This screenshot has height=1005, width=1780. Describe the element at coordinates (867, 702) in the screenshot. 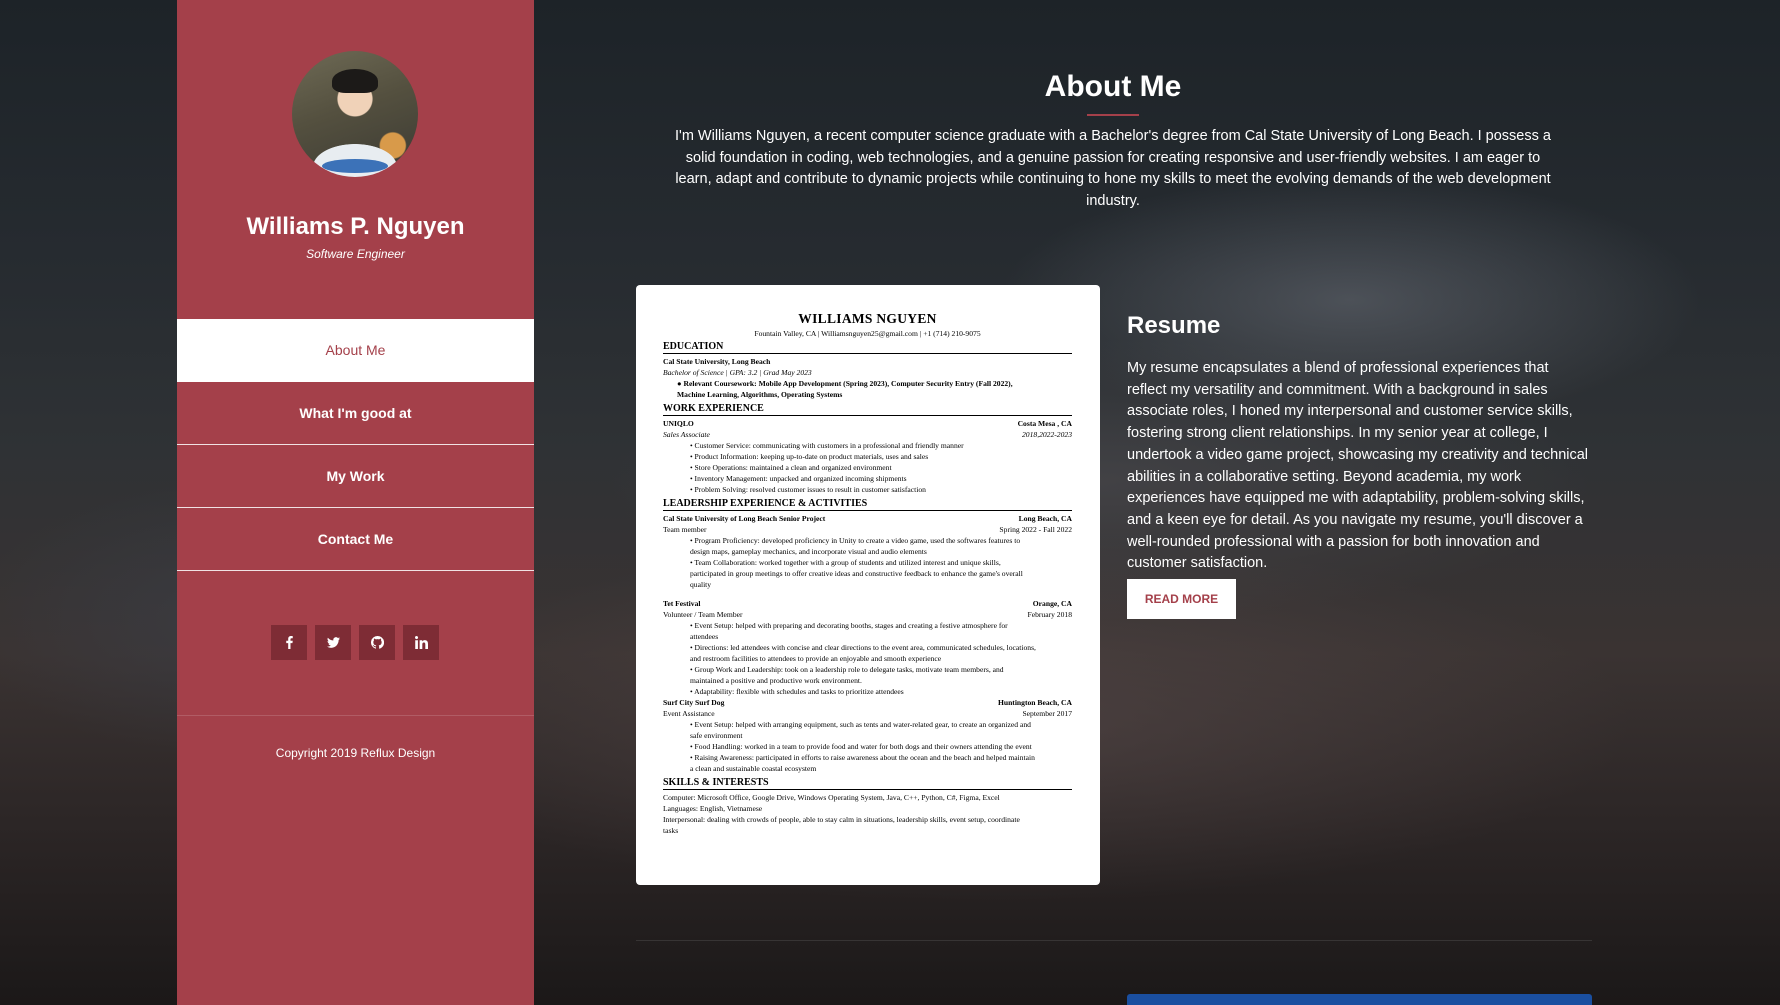

I see `resume-doc-row: Surf City Surf Dog Huntington Beach, CA` at that location.